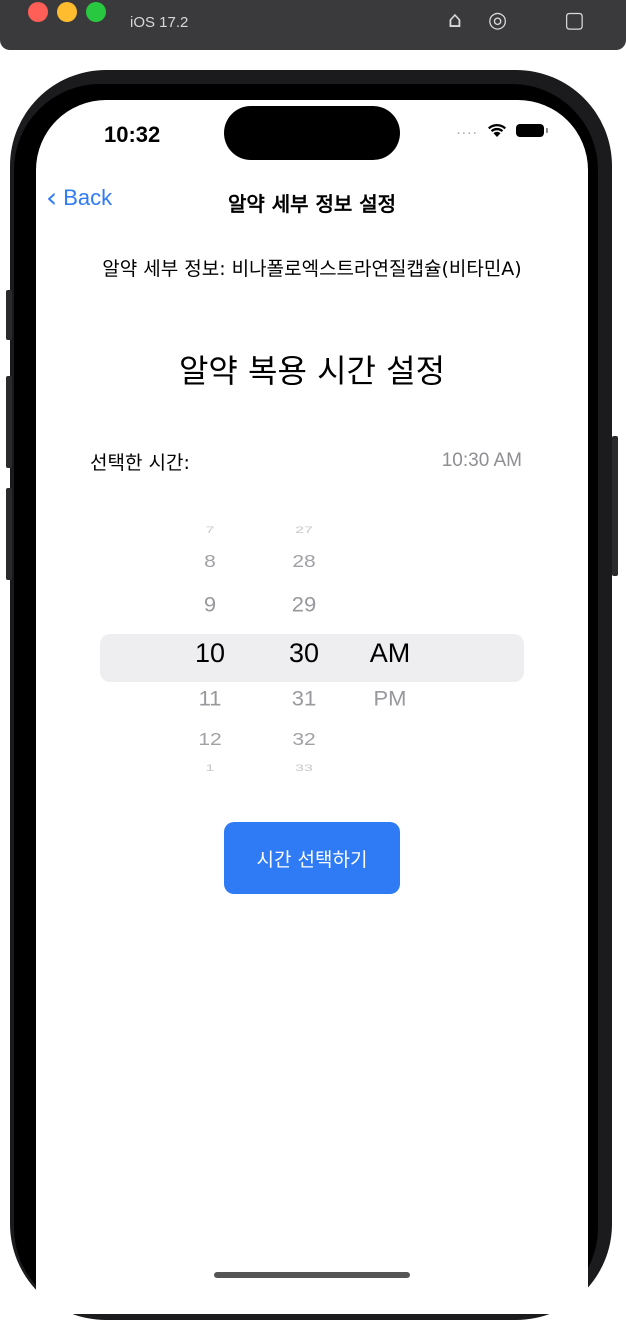 This screenshot has width=626, height=1320. What do you see at coordinates (9, 534) in the screenshot?
I see `volume-down-button` at bounding box center [9, 534].